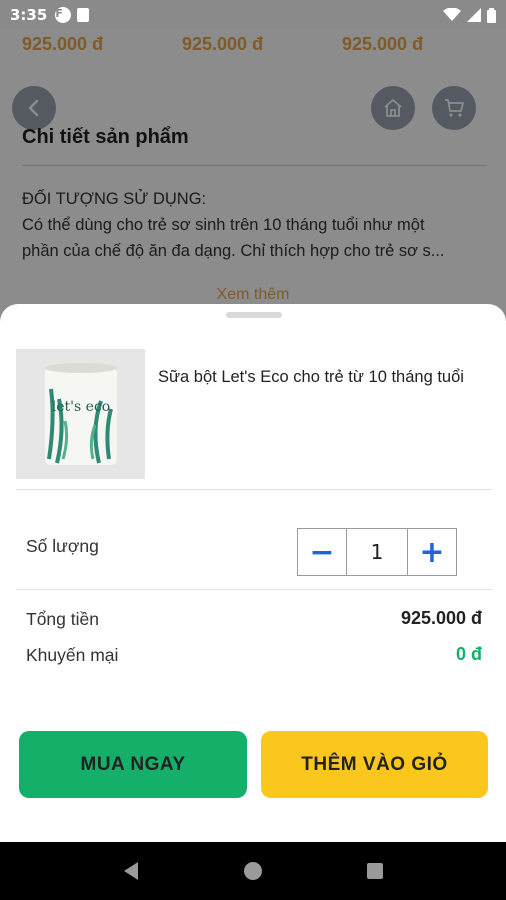  I want to click on total-label: Tổng tiền, so click(62, 619).